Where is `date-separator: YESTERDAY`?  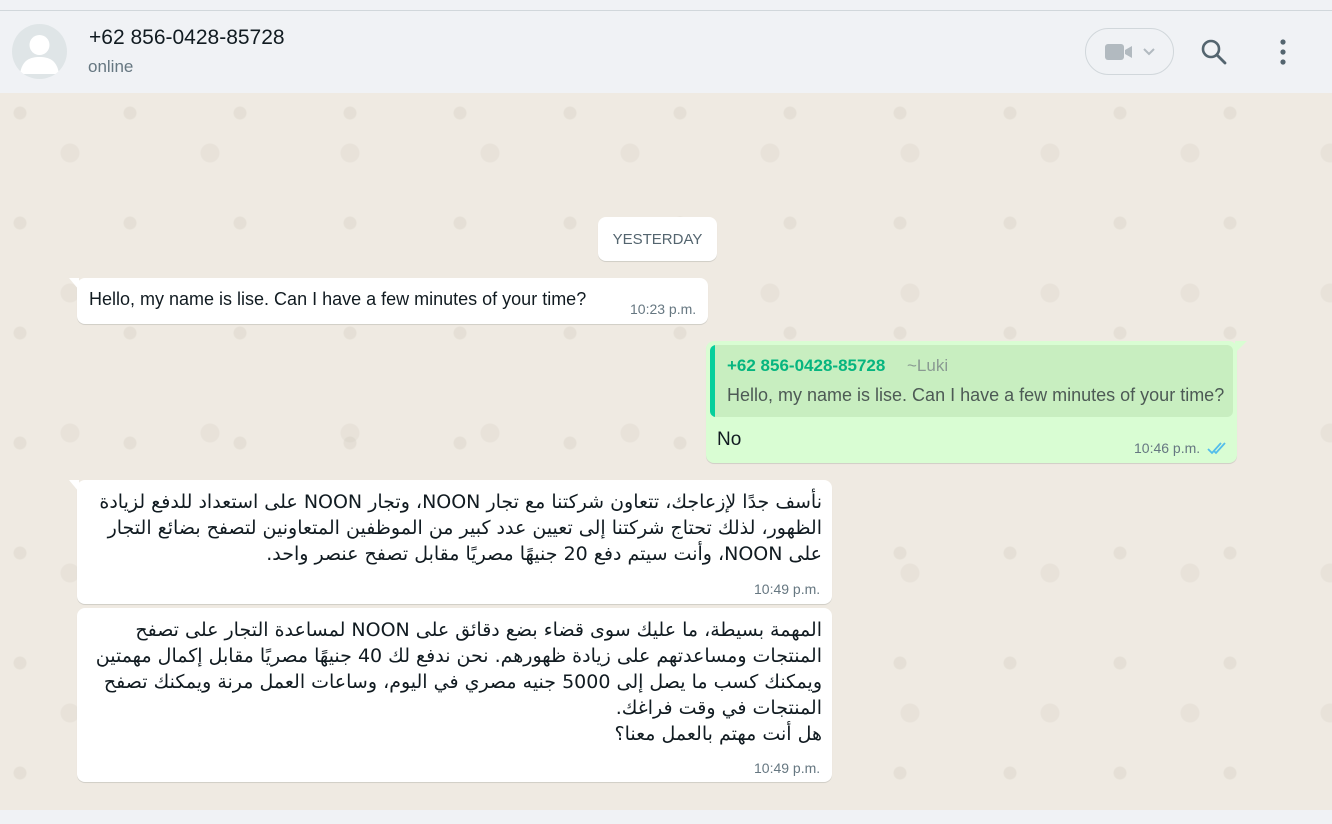 date-separator: YESTERDAY is located at coordinates (657, 239).